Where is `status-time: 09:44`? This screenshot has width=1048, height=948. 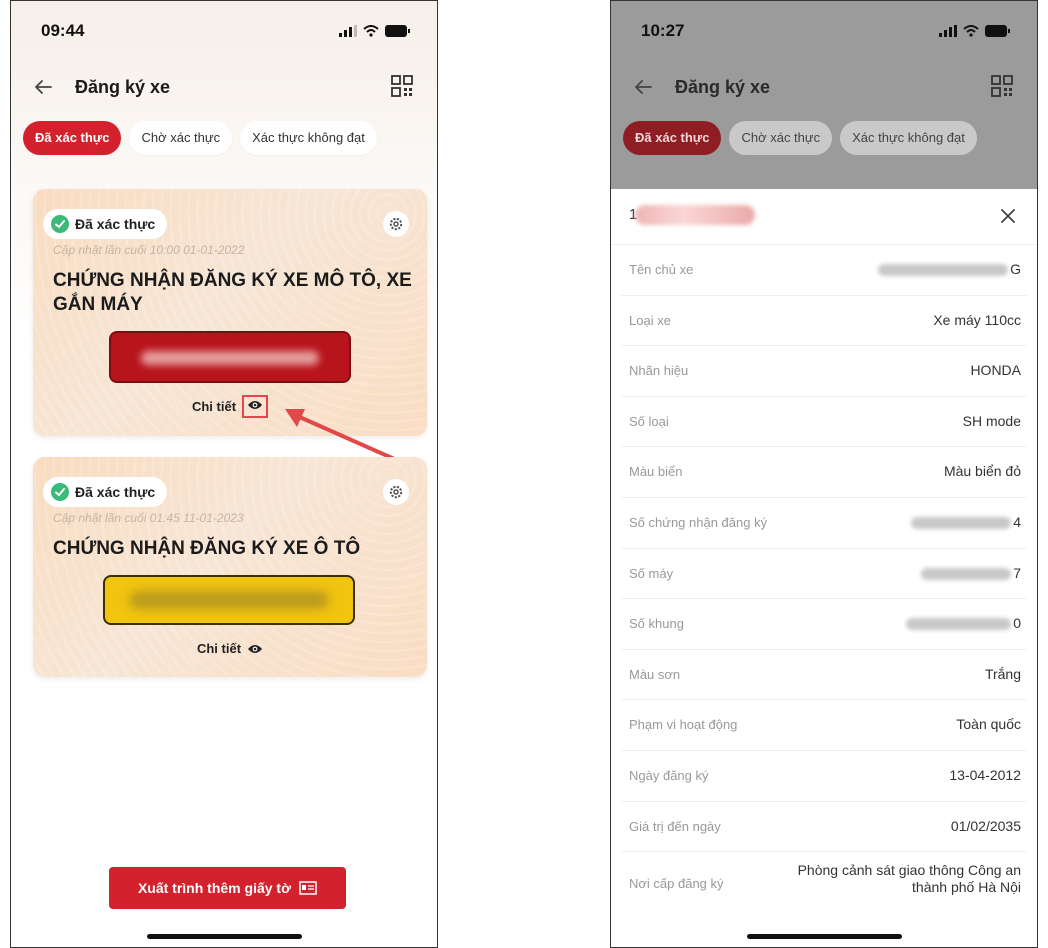 status-time: 09:44 is located at coordinates (63, 30).